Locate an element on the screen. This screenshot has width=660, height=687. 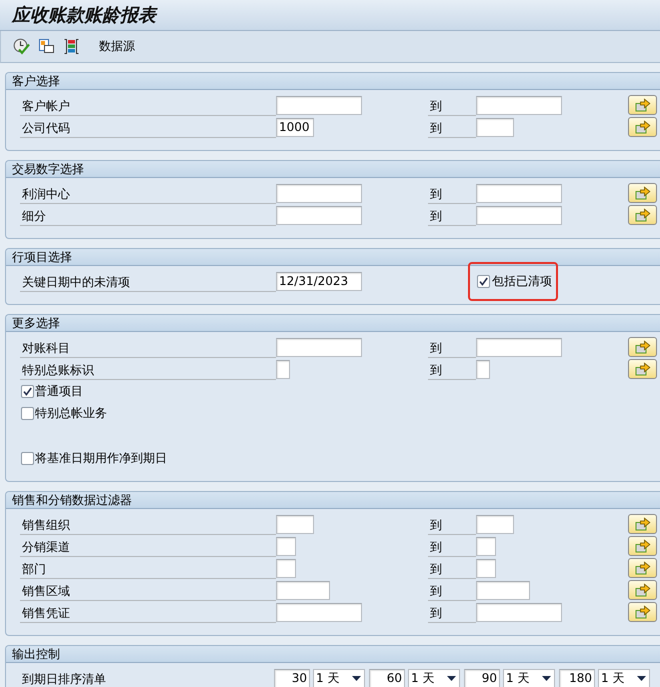
field-label: 公司代码 is located at coordinates (148, 127).